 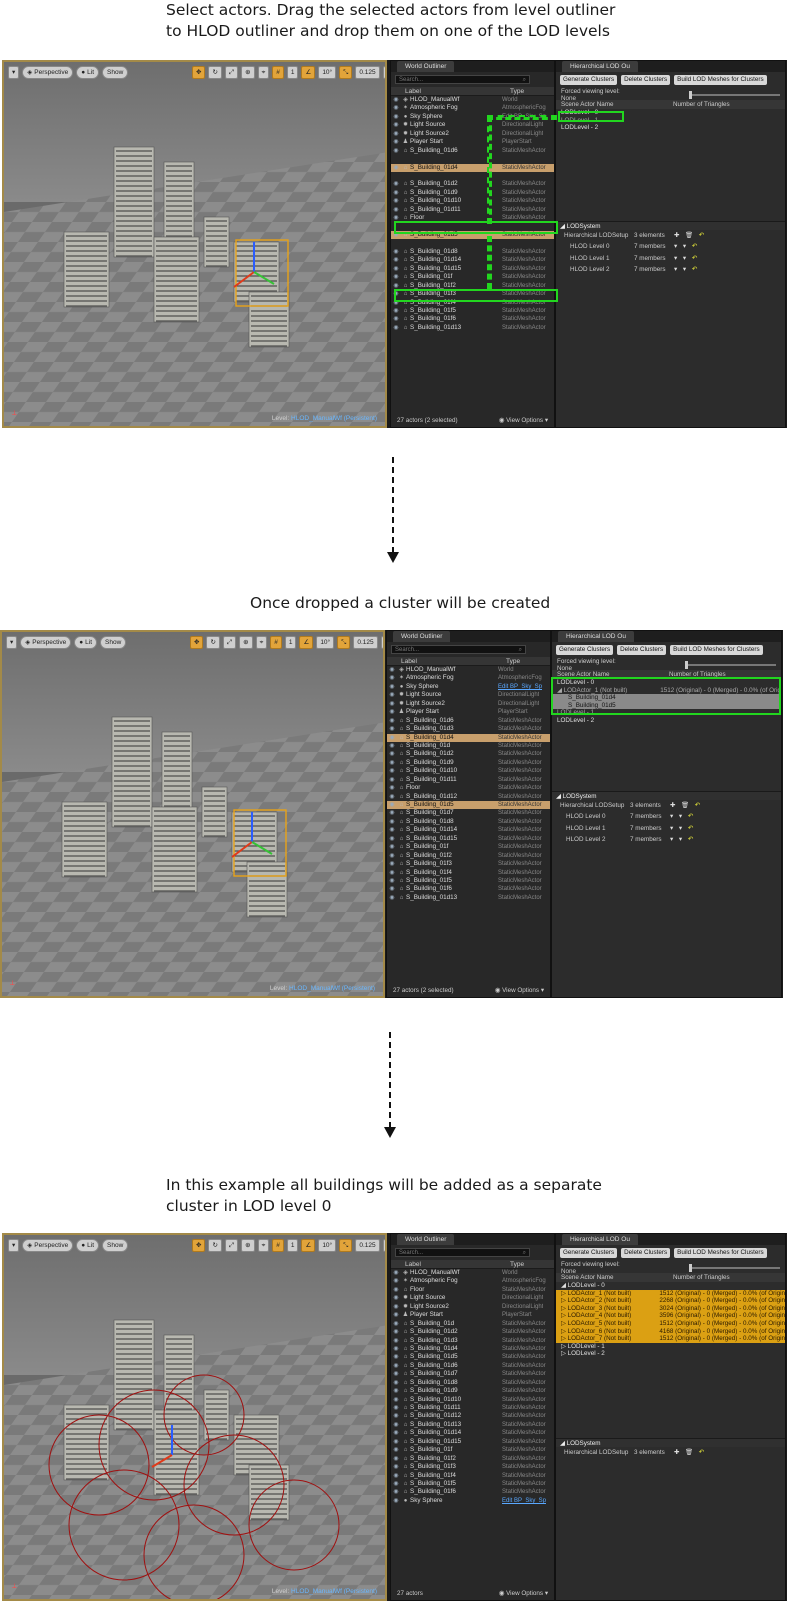 What do you see at coordinates (670, 225) in the screenshot?
I see `lod-system-header: ◢ LODSystem` at bounding box center [670, 225].